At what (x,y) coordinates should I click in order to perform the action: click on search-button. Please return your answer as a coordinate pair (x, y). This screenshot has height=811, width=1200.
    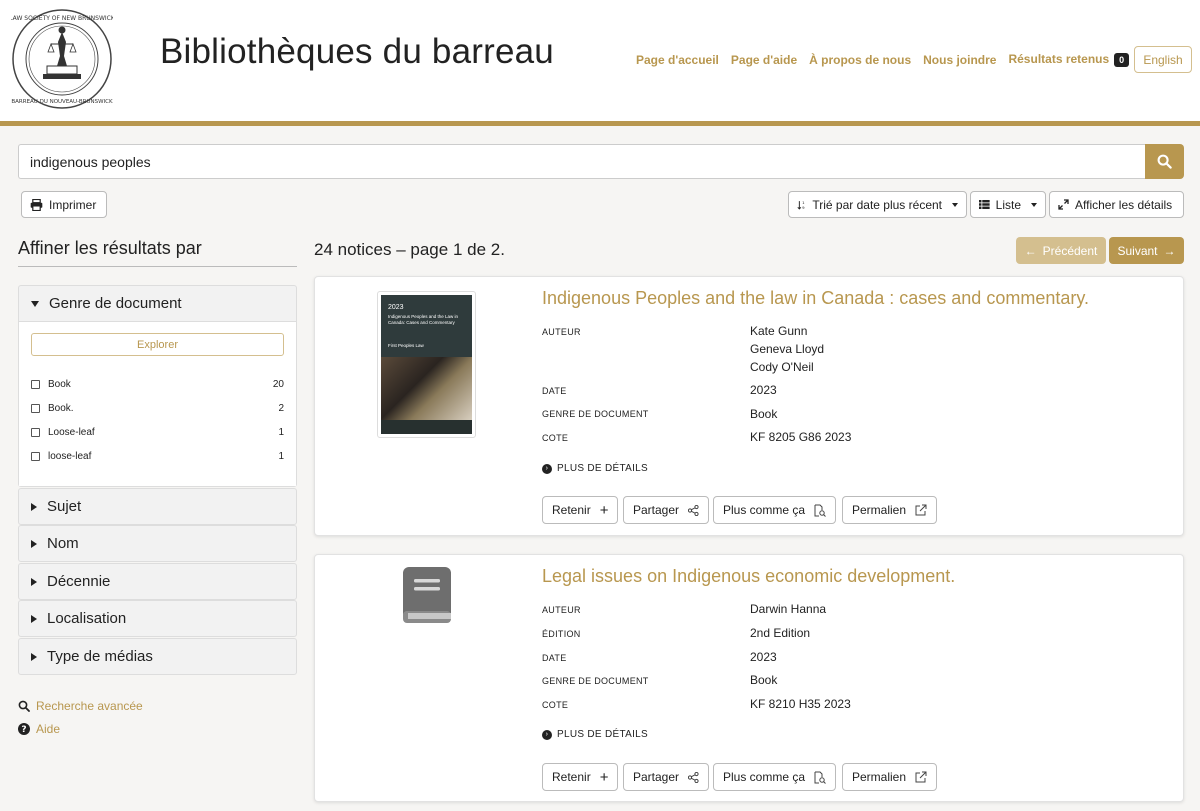
    Looking at the image, I should click on (1164, 161).